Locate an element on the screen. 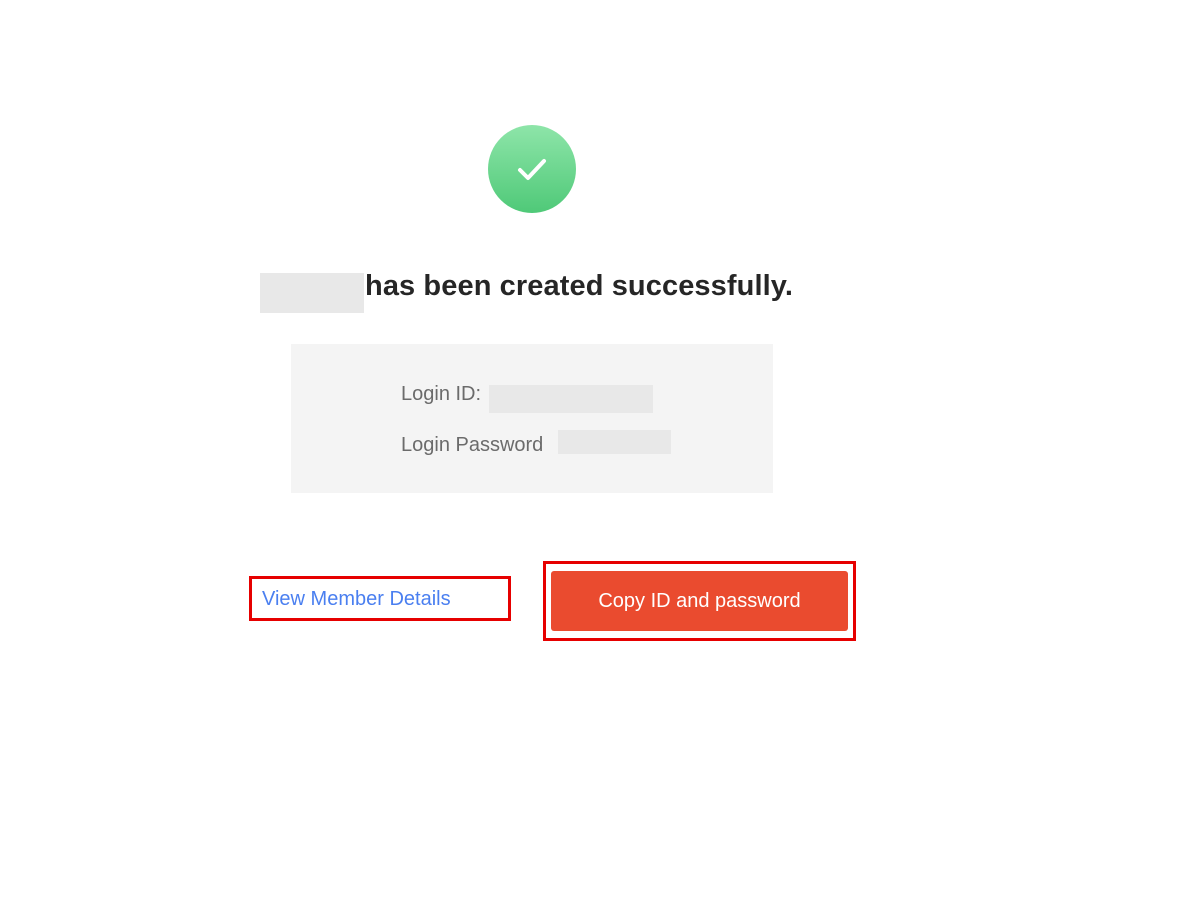 This screenshot has width=1194, height=915. login-password-label: Login Password is located at coordinates (472, 445).